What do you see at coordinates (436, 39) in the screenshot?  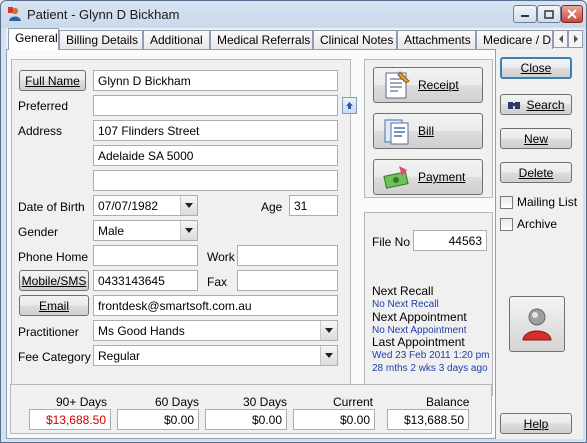 I see `tab-attachments: Attachments` at bounding box center [436, 39].